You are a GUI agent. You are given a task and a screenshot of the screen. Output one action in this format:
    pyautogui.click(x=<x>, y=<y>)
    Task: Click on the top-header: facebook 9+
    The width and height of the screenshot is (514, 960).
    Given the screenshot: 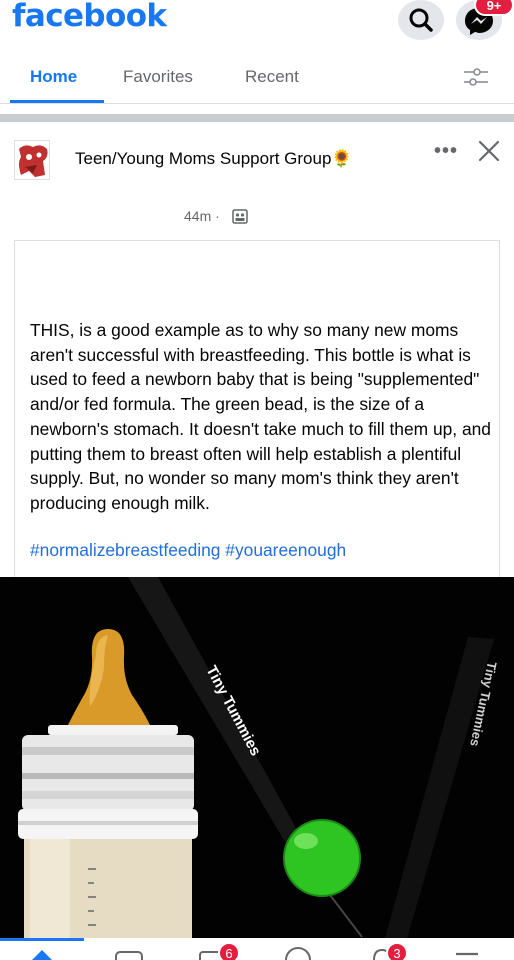 What is the action you would take?
    pyautogui.click(x=257, y=23)
    